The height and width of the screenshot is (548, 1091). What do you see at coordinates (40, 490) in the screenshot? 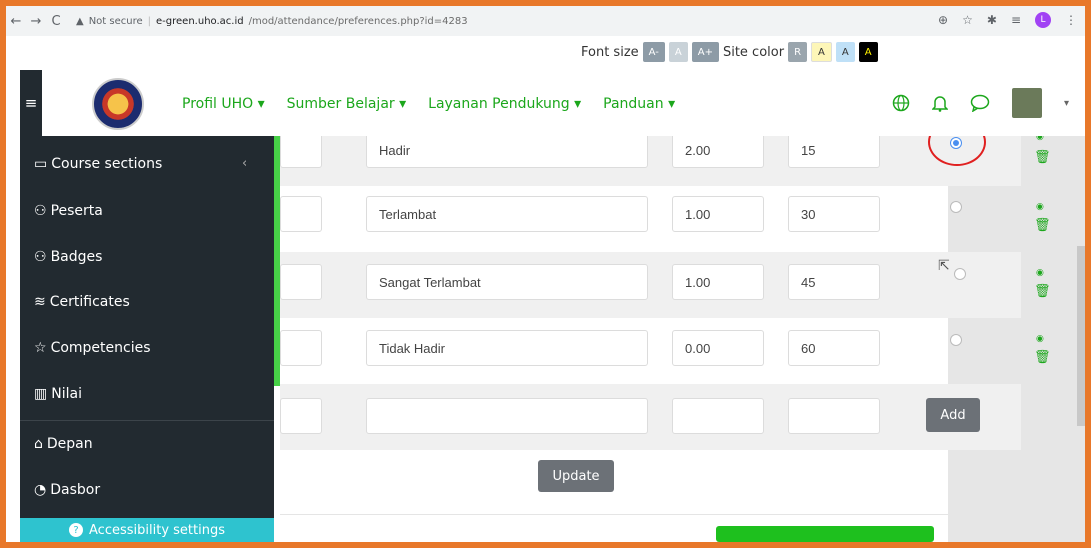
I see `dashboard-icon: ◔` at bounding box center [40, 490].